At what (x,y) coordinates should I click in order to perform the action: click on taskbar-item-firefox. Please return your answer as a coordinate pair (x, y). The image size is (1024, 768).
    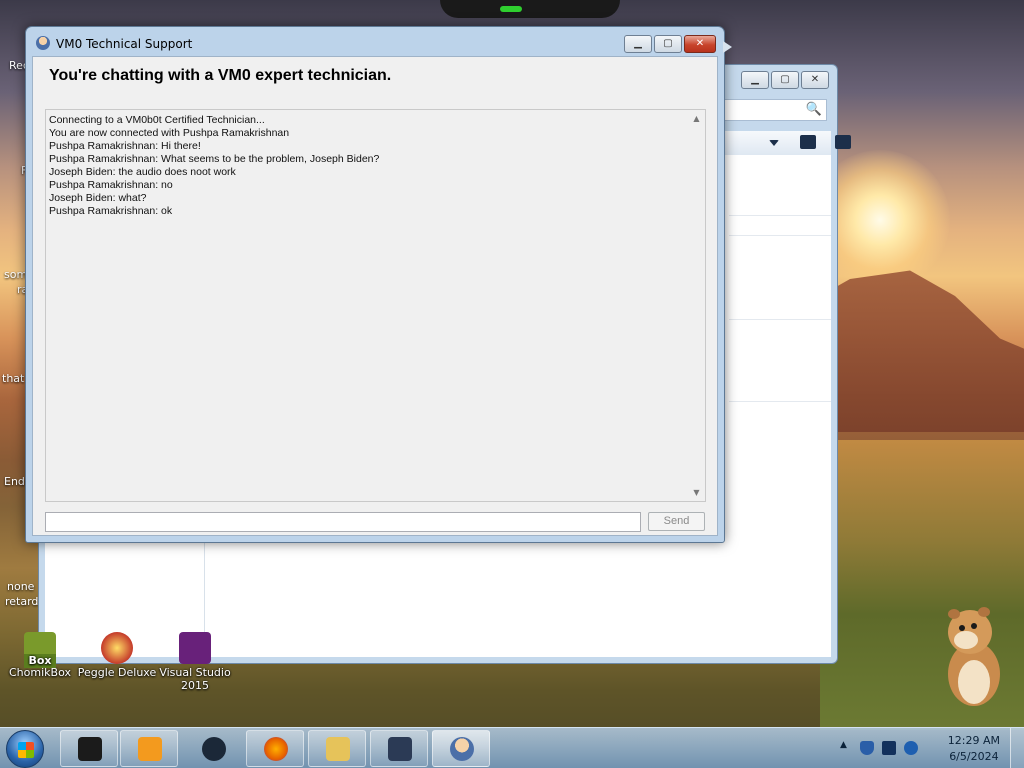
    Looking at the image, I should click on (275, 748).